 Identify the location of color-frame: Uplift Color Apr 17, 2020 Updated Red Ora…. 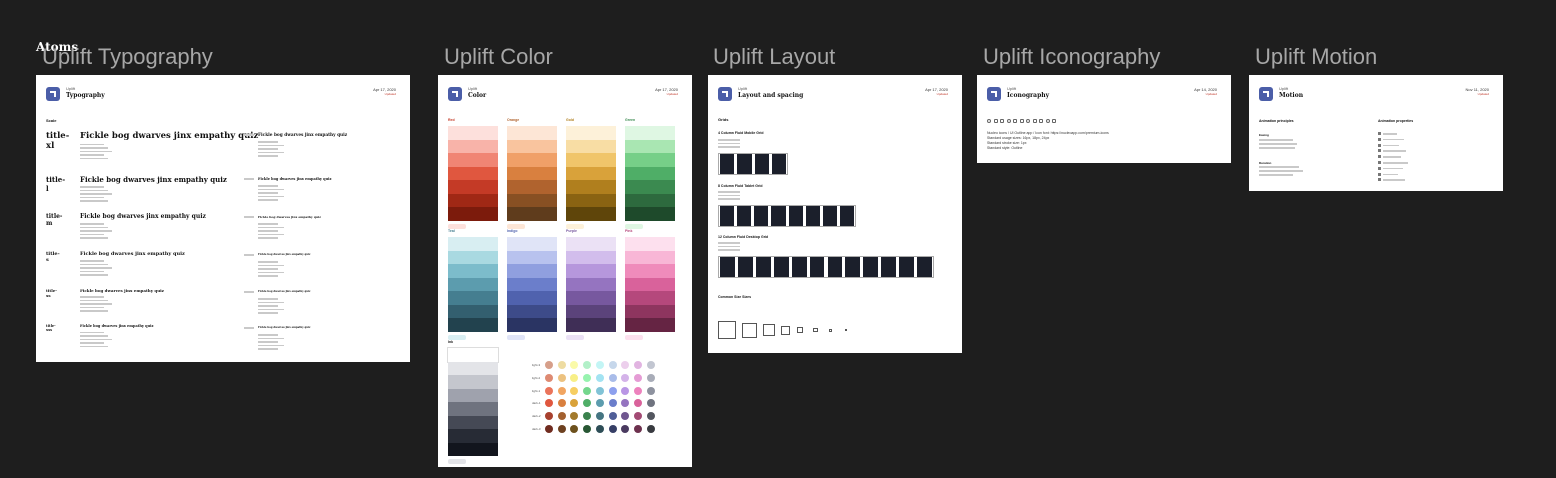
(565, 271).